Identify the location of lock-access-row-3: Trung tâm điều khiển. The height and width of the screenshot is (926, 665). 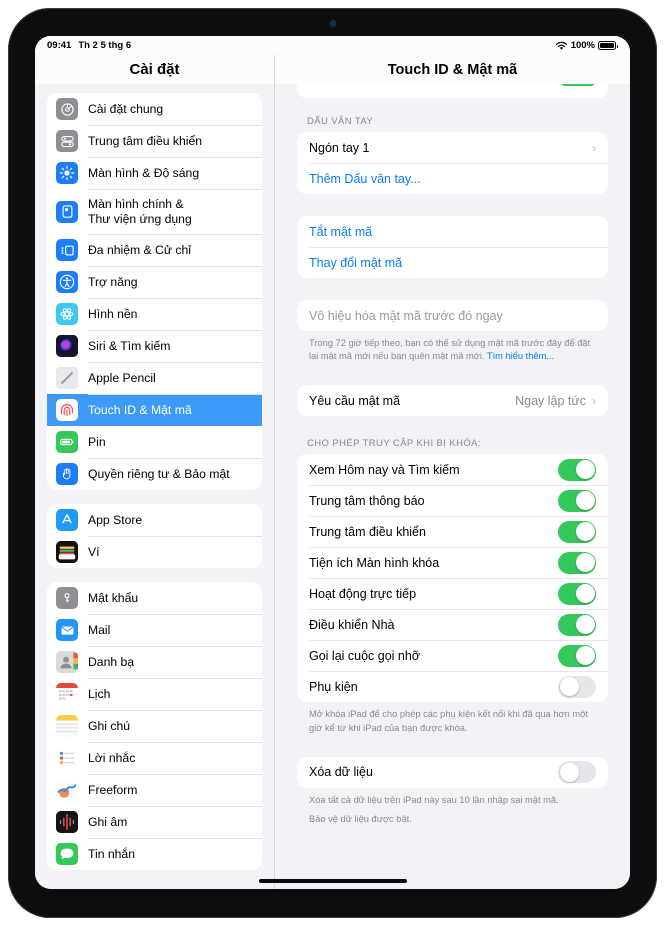
(452, 531).